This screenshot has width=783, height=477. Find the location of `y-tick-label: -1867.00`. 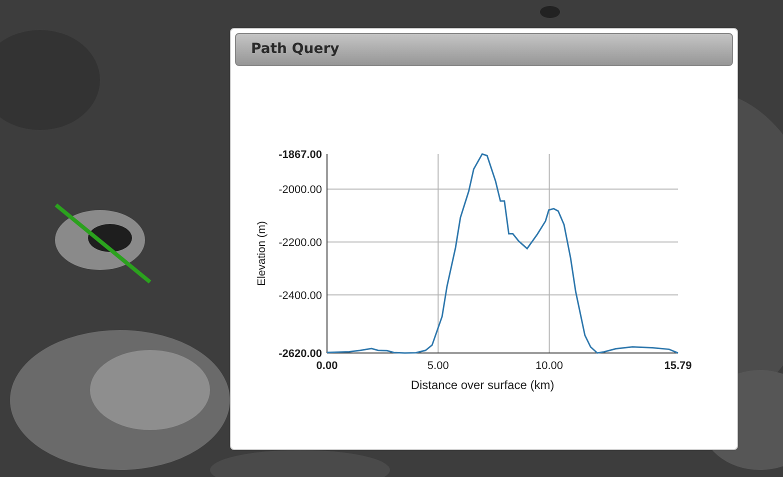

y-tick-label: -1867.00 is located at coordinates (300, 154).